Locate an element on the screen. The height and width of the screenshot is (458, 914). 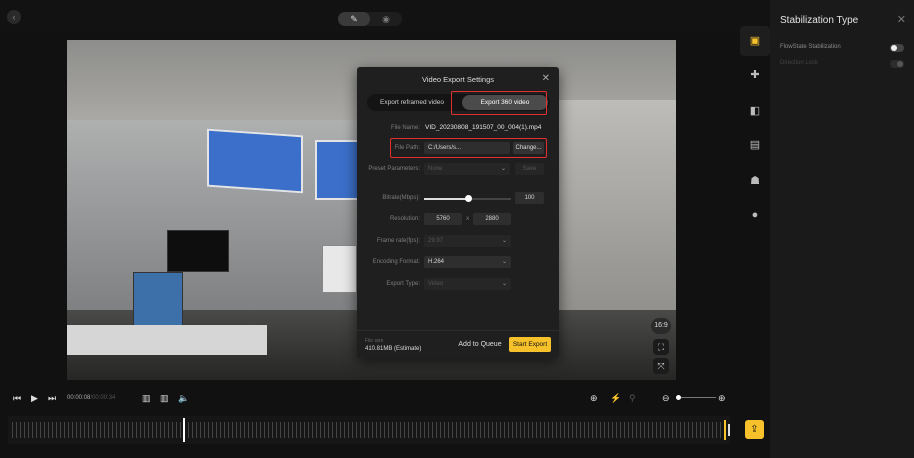
add-keyframe-icon: ⊕ is located at coordinates (594, 398).